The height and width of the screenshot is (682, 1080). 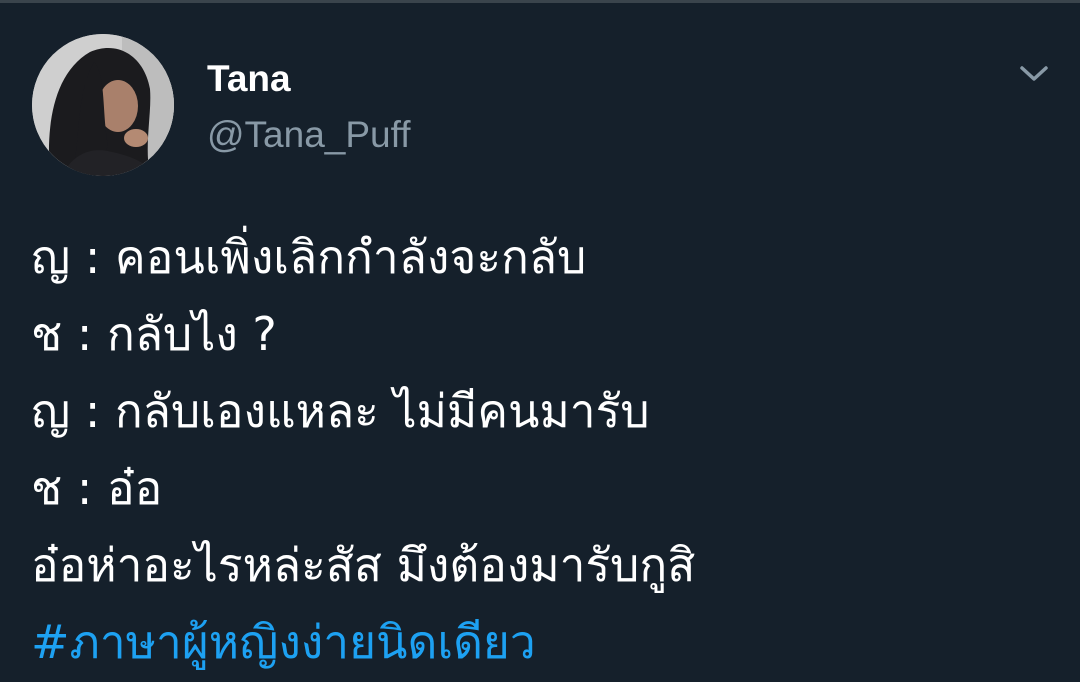 I want to click on tweet-line: ช : อ๋อ, so click(x=97, y=488).